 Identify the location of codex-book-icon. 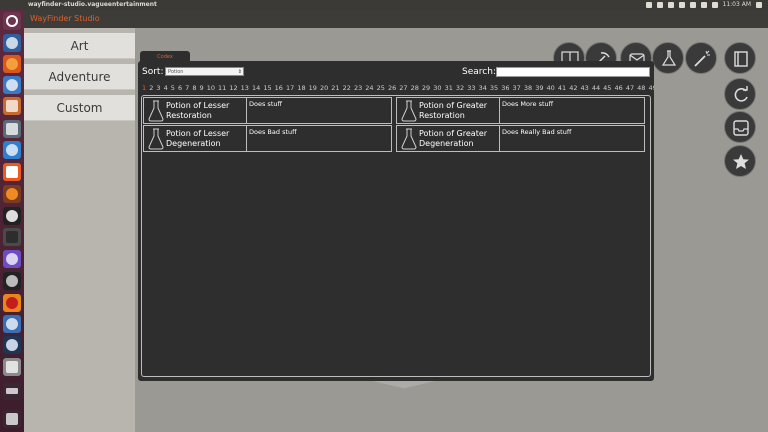
(740, 58).